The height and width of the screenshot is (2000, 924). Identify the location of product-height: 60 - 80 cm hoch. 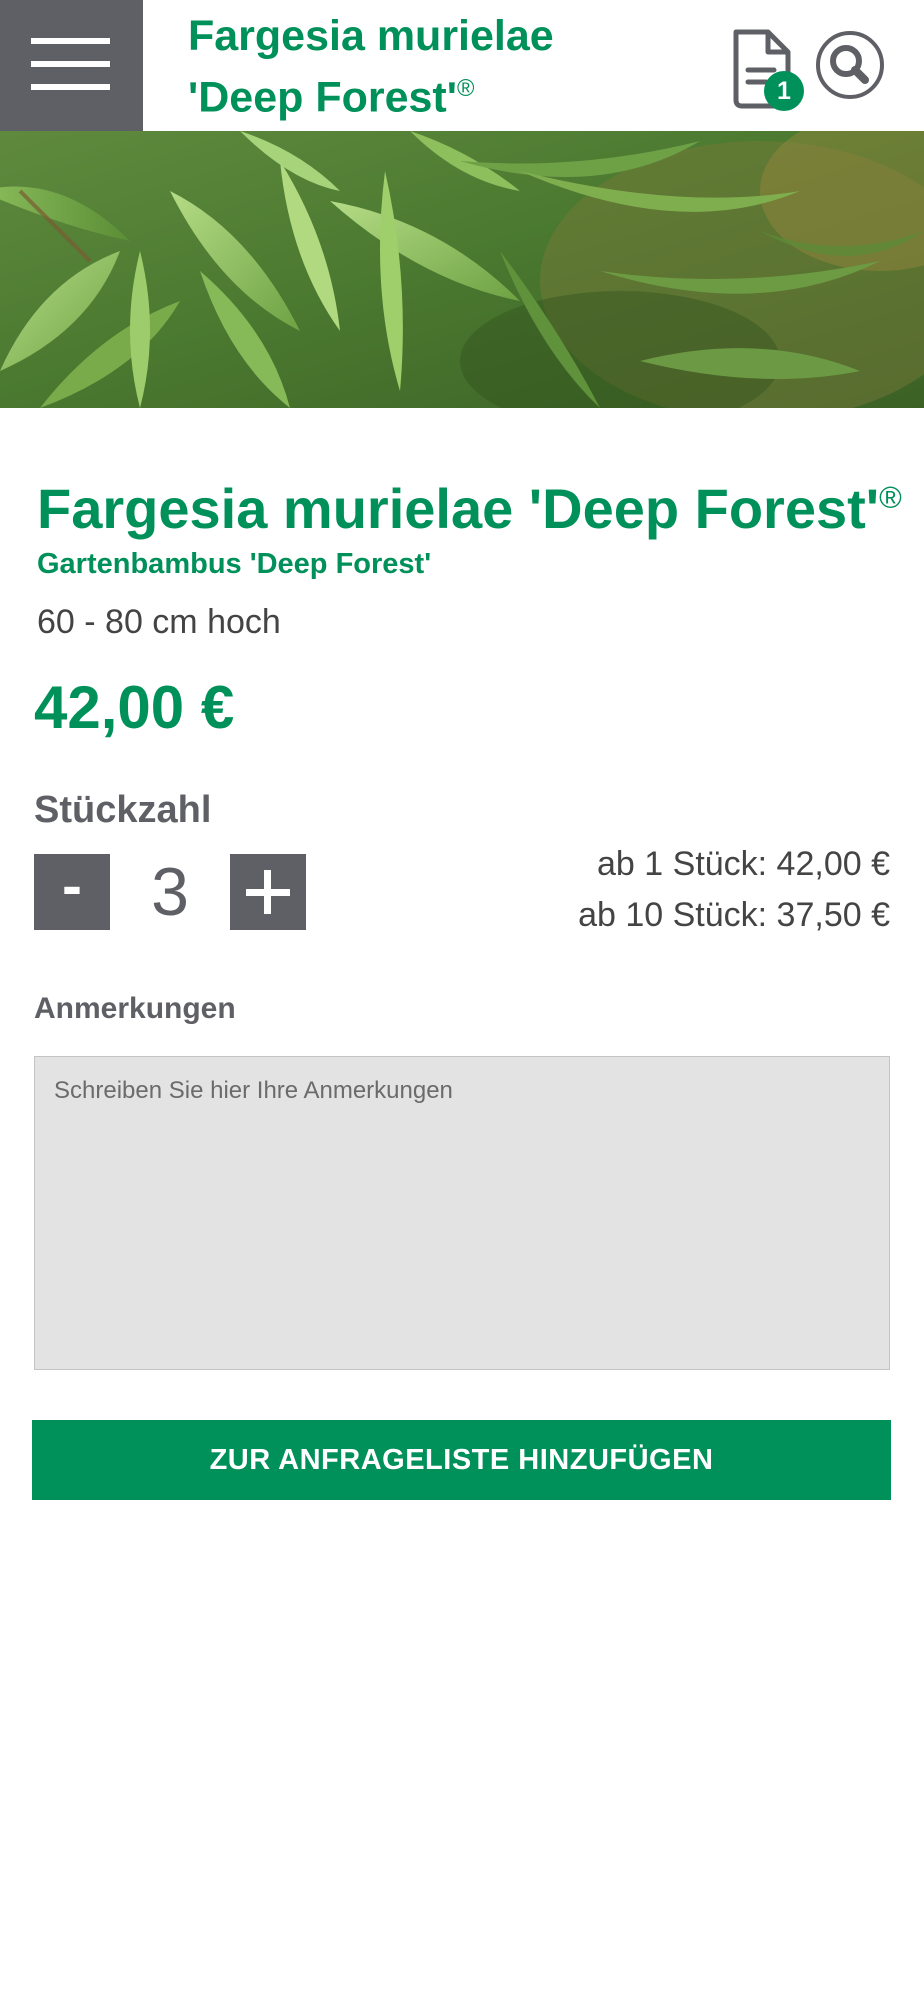
(159, 622).